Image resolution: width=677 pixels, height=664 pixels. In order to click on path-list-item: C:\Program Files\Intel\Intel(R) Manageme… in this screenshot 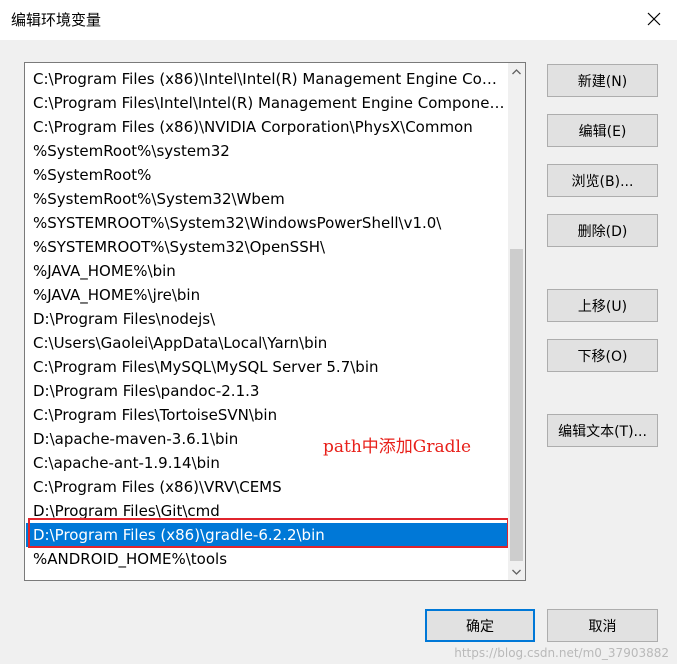, I will do `click(267, 103)`.